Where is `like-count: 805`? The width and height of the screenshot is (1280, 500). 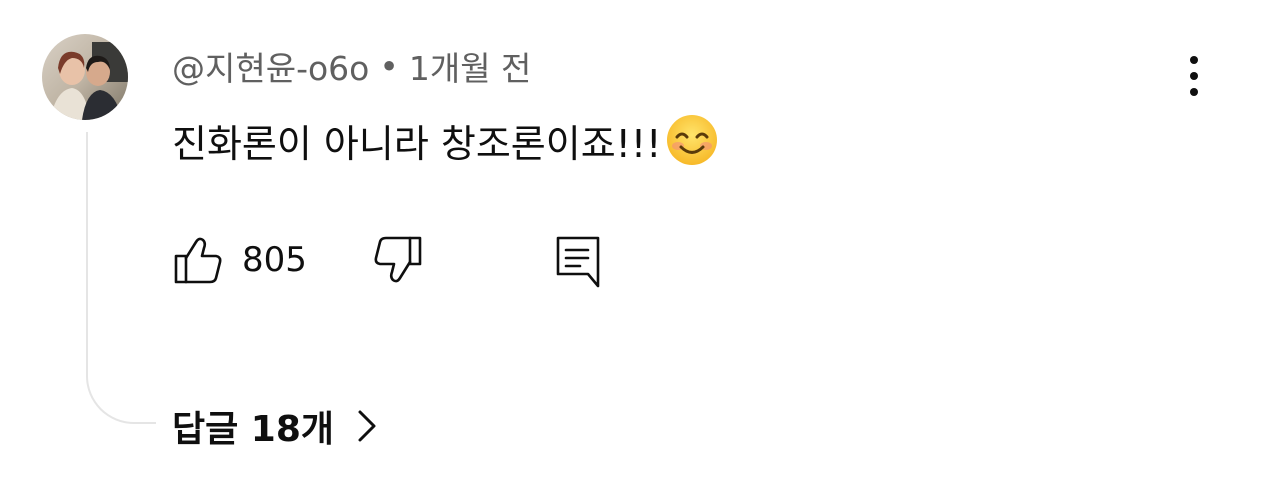
like-count: 805 is located at coordinates (274, 260).